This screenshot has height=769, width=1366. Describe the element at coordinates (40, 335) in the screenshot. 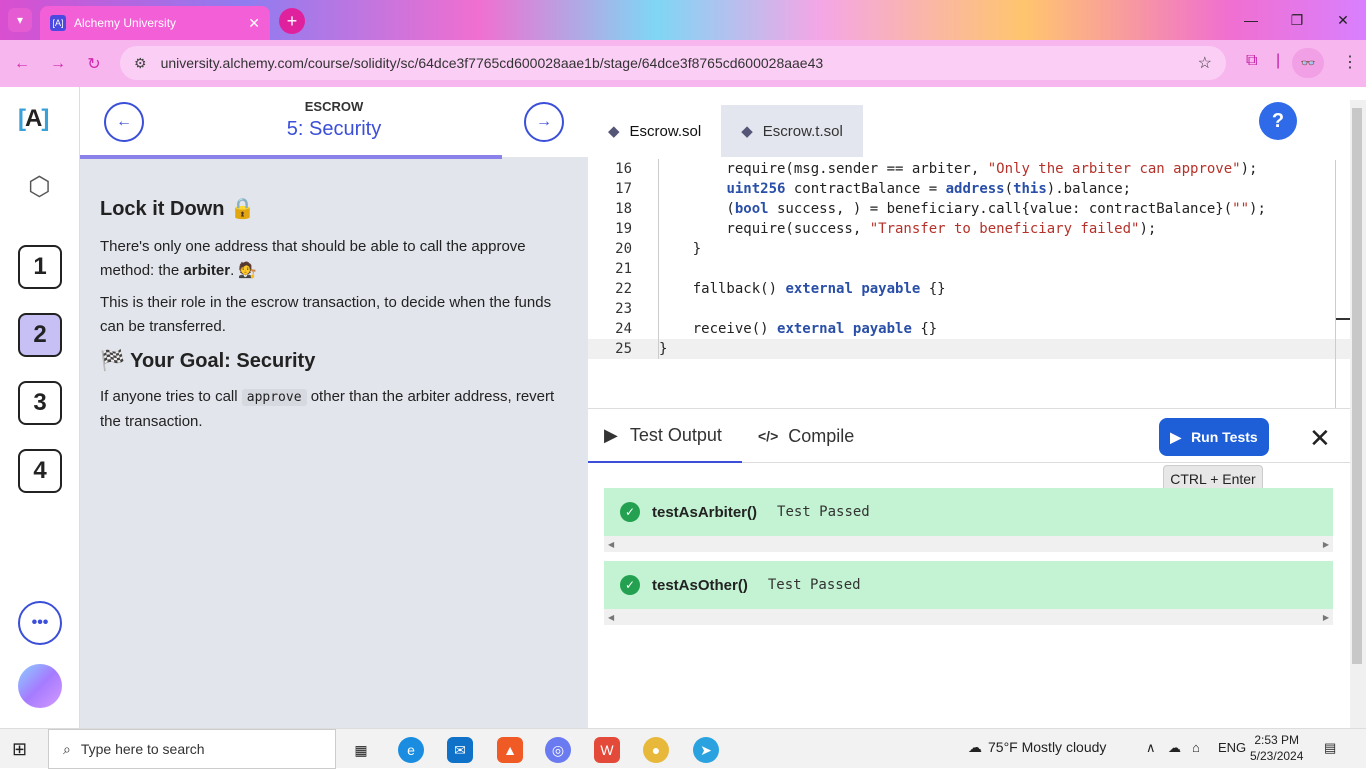

I see `stage-button-2: 2` at that location.